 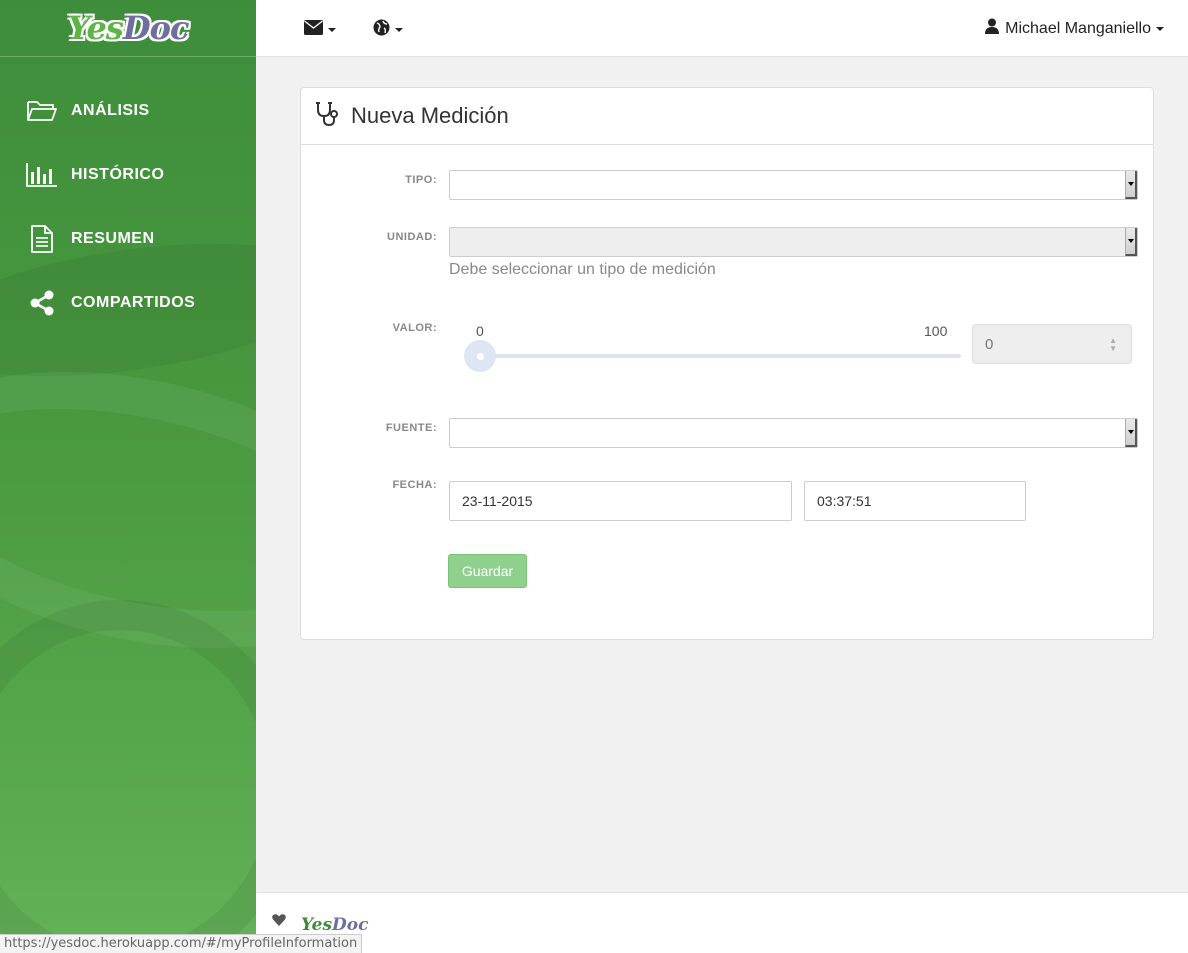 I want to click on sidebar-item-resumen: RESUMEN, so click(x=128, y=239).